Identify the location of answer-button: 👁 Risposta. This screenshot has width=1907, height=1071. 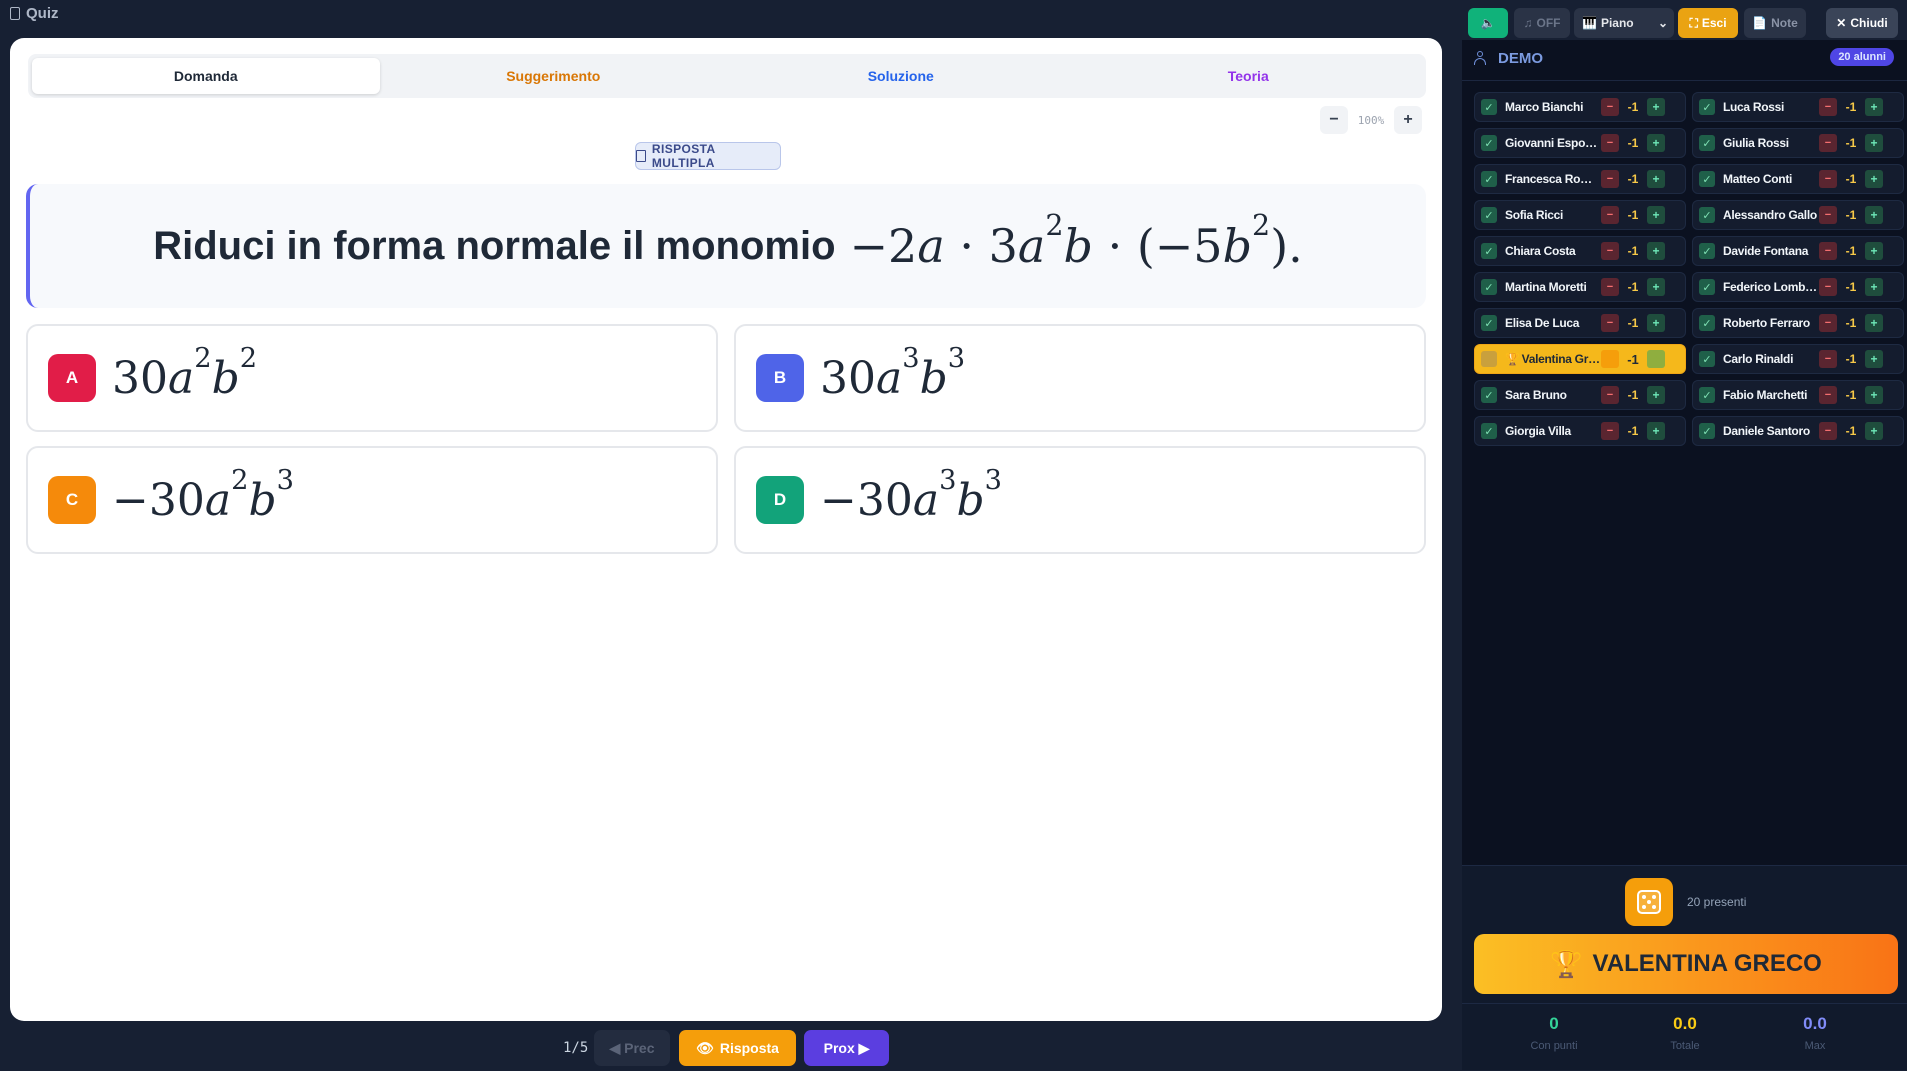
(737, 1048).